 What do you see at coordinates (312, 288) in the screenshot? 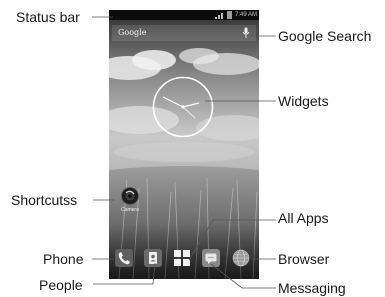
I see `messaging-label: Messaging` at bounding box center [312, 288].